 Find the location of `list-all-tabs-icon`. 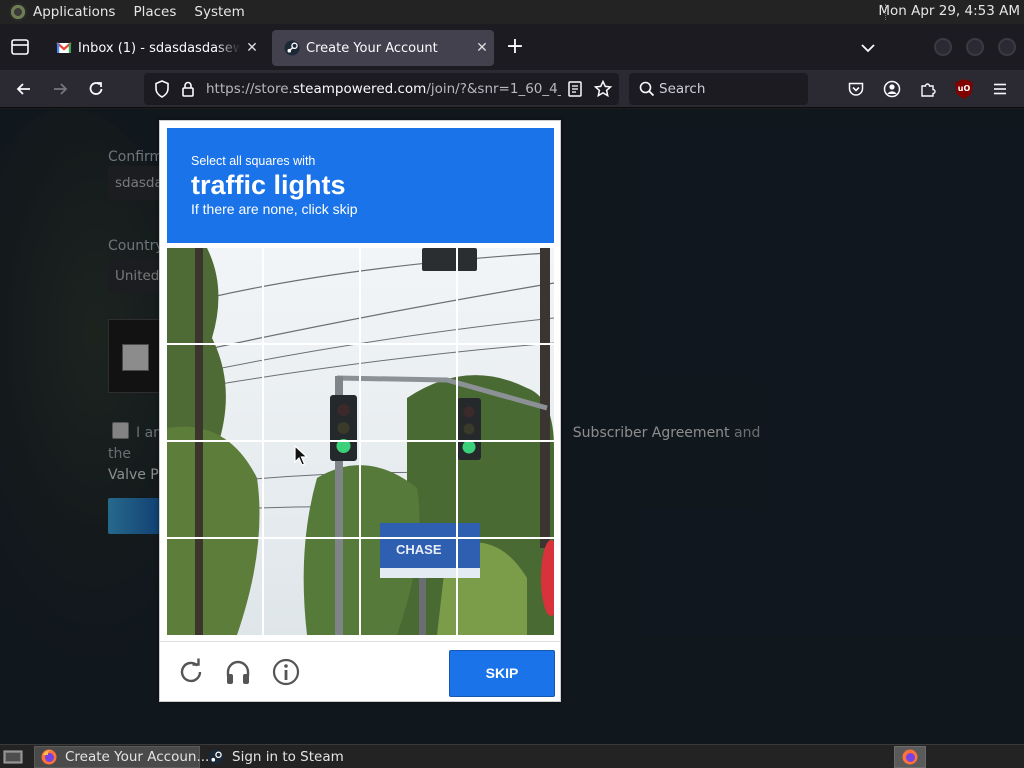

list-all-tabs-icon is located at coordinates (868, 48).